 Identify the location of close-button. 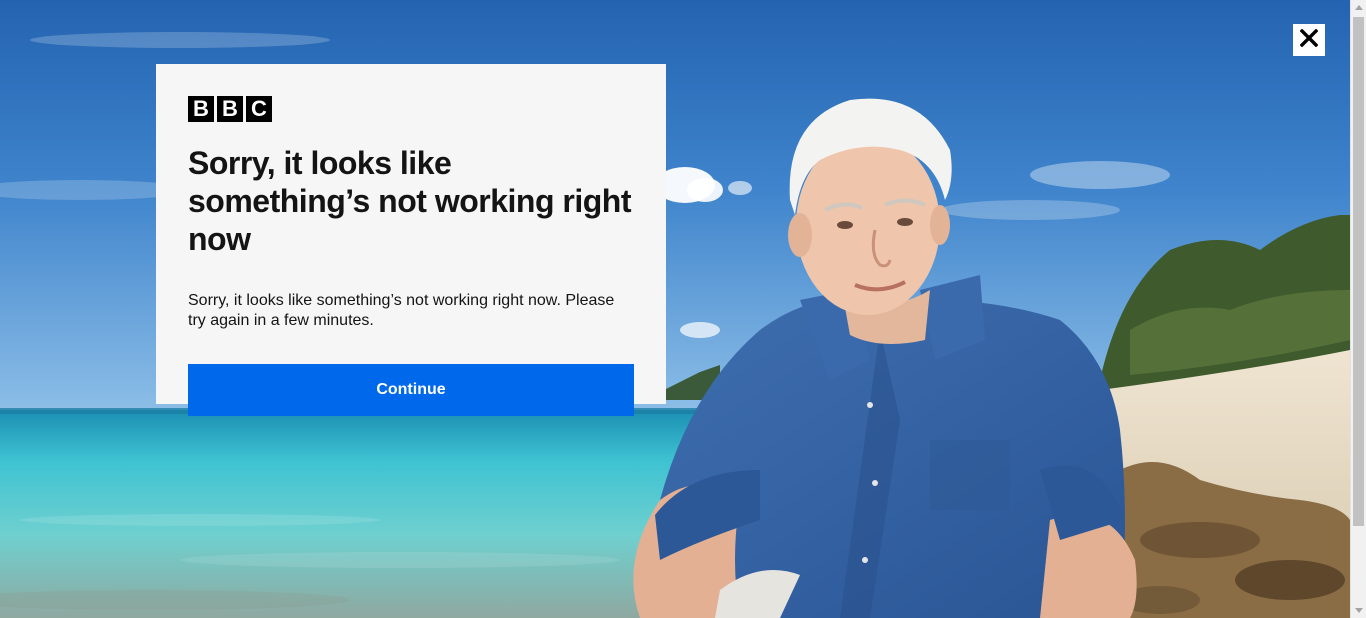
(1309, 40).